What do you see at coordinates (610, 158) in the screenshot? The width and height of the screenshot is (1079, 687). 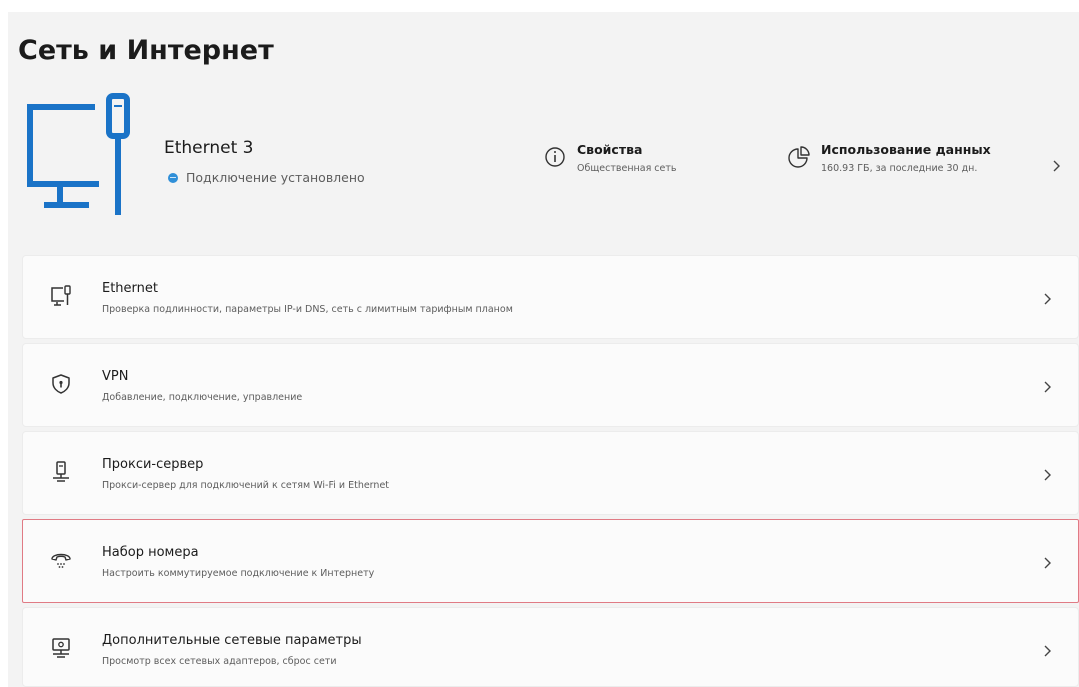 I see `properties-link: Свойства Общественная сеть` at bounding box center [610, 158].